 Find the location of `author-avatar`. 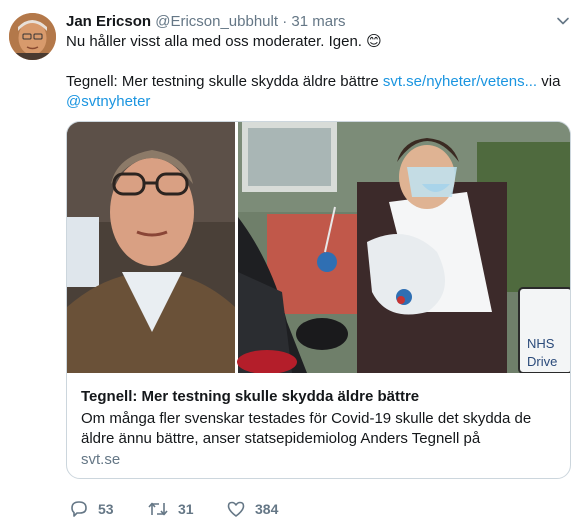

author-avatar is located at coordinates (32, 36).